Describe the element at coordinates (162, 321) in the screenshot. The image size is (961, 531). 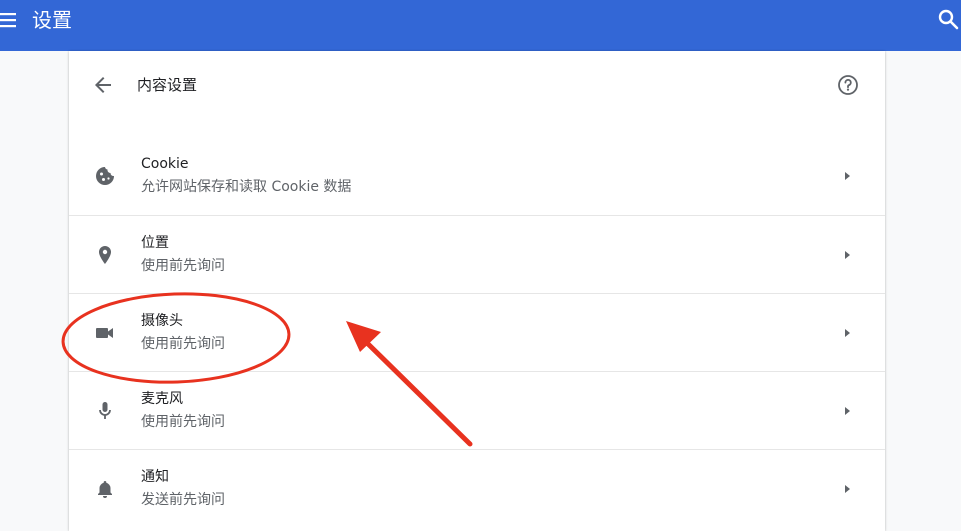
I see `settings-item-title: 摄像头` at that location.